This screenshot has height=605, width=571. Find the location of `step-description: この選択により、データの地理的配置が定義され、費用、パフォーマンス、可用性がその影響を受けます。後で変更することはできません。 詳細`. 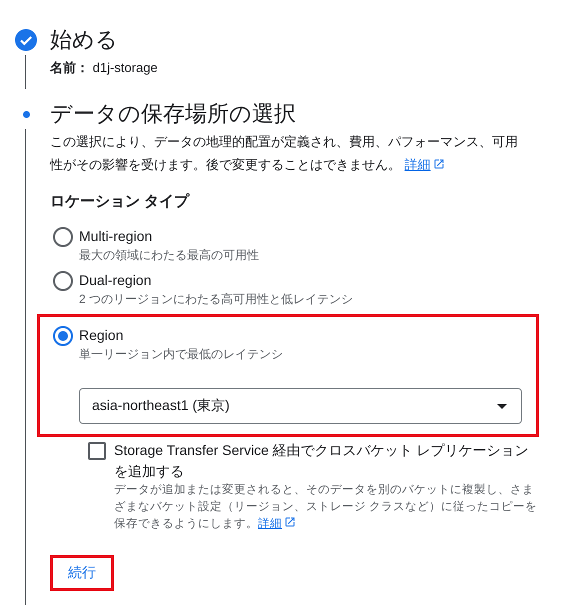

step-description: この選択により、データの地理的配置が定義され、費用、パフォーマンス、可用性がその影響を受けます。後で変更することはできません。 詳細 is located at coordinates (284, 153).